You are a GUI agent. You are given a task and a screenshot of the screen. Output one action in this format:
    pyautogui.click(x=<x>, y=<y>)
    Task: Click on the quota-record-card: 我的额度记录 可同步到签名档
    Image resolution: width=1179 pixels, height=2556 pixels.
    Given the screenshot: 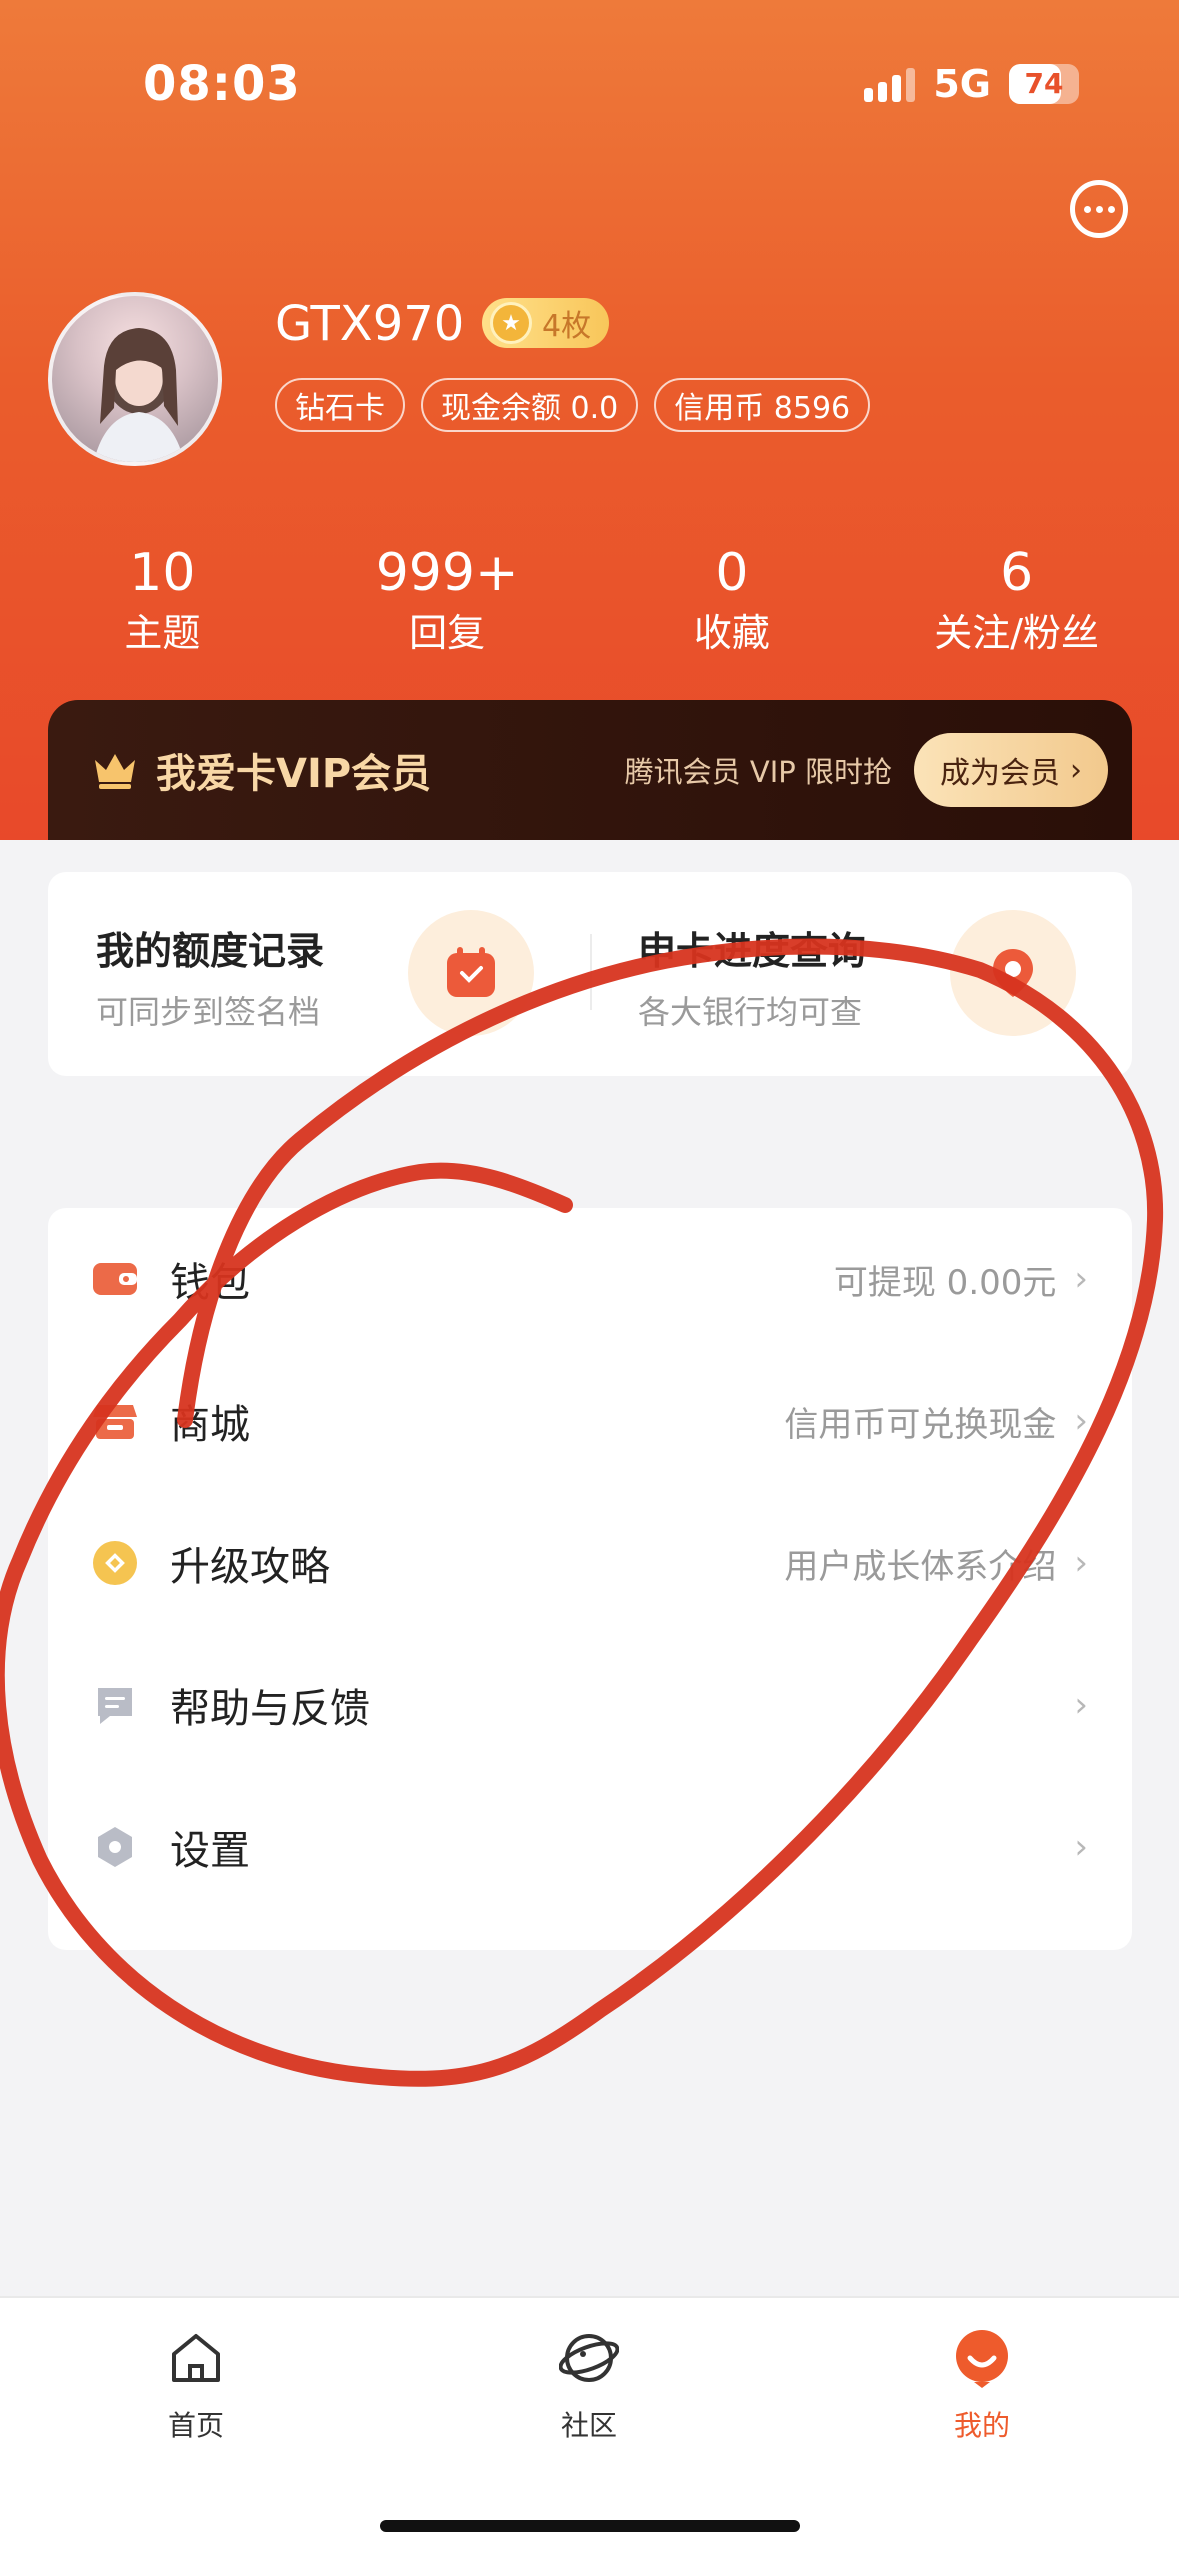 What is the action you would take?
    pyautogui.click(x=319, y=974)
    